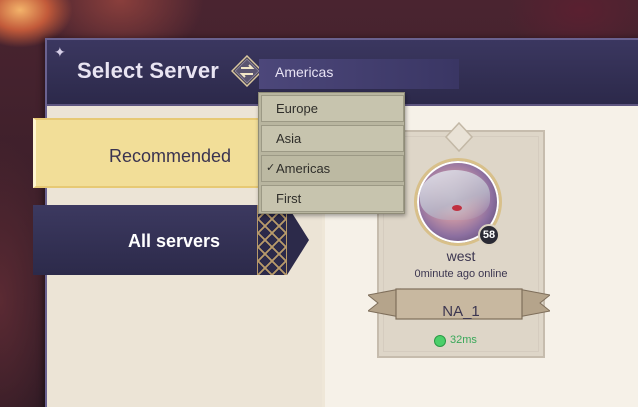 The height and width of the screenshot is (407, 638). Describe the element at coordinates (297, 108) in the screenshot. I see `dropdown-option-label: Europe` at that location.